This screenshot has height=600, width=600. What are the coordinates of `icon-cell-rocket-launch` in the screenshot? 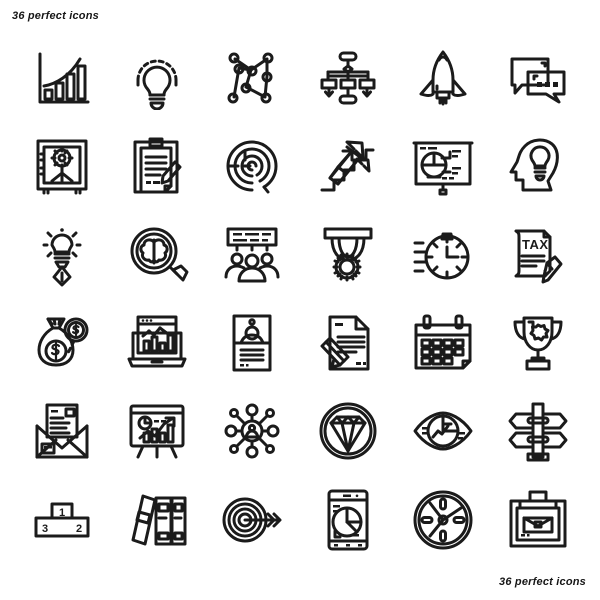 It's located at (442, 78).